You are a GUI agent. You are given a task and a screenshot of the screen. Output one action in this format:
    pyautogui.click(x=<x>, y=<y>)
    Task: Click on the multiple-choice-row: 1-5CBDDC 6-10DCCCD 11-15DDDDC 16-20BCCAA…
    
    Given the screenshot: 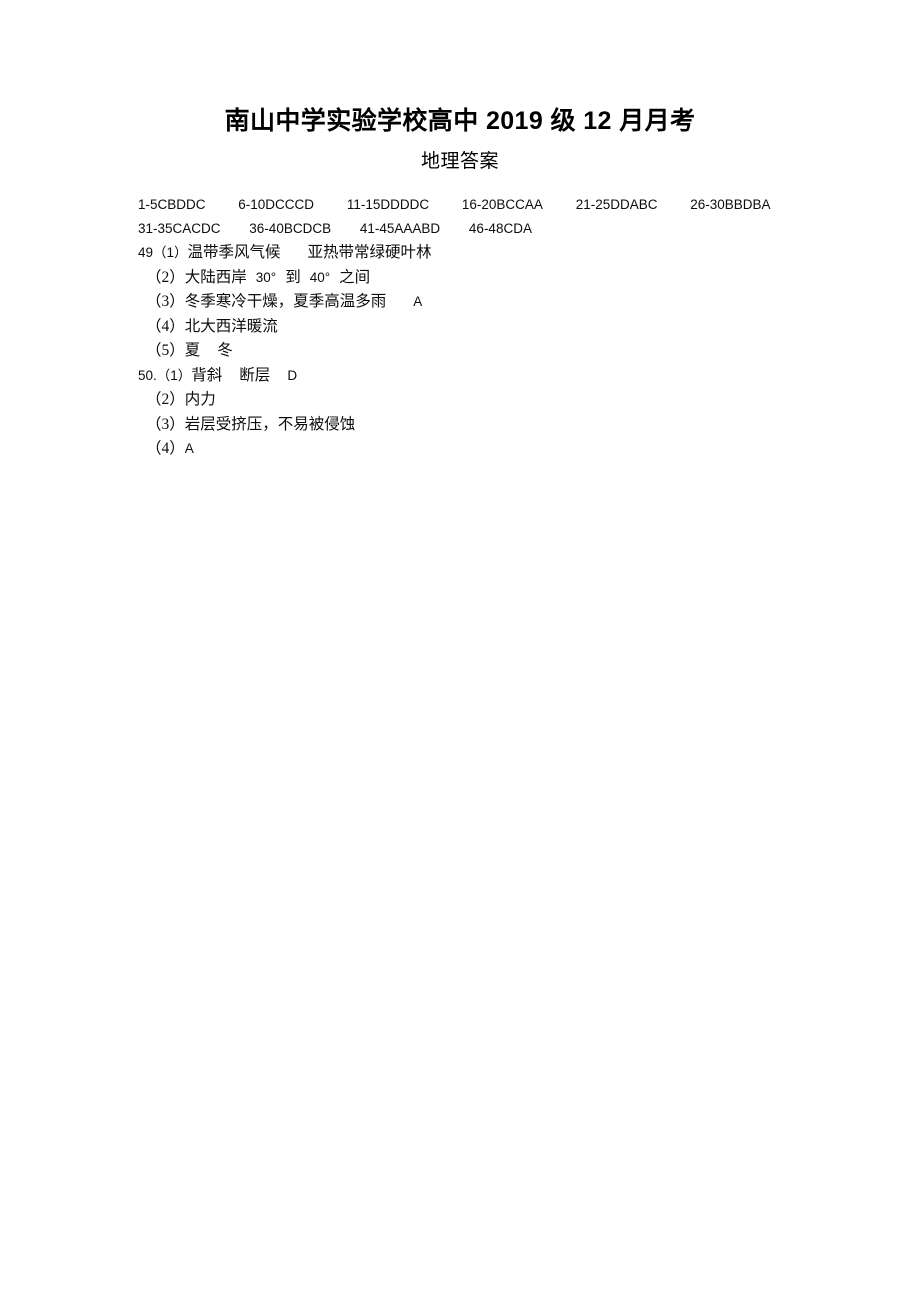 What is the action you would take?
    pyautogui.click(x=488, y=205)
    